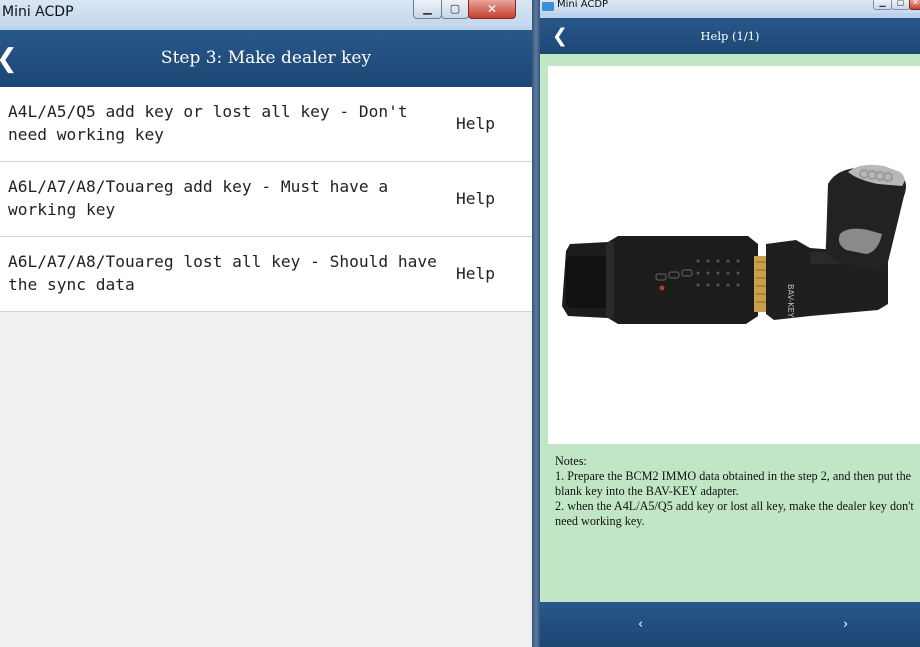 The image size is (920, 647). I want to click on status-led, so click(662, 288).